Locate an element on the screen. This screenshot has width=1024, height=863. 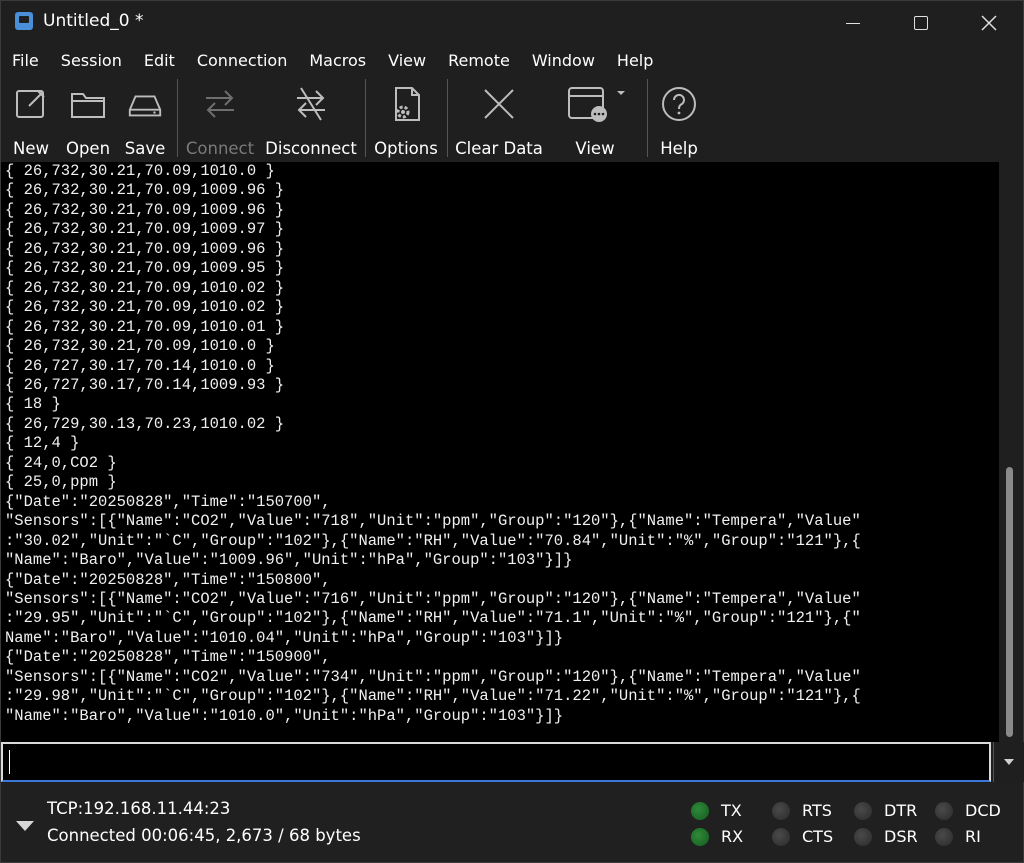
disconnect-button: Disconnect is located at coordinates (311, 117).